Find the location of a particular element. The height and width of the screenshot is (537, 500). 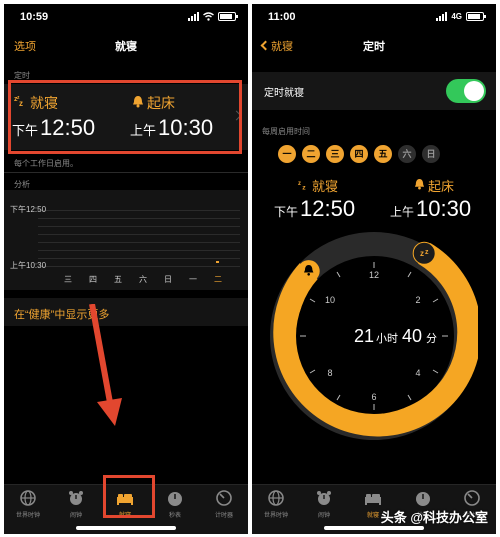

day-chip: 五 is located at coordinates (383, 154).